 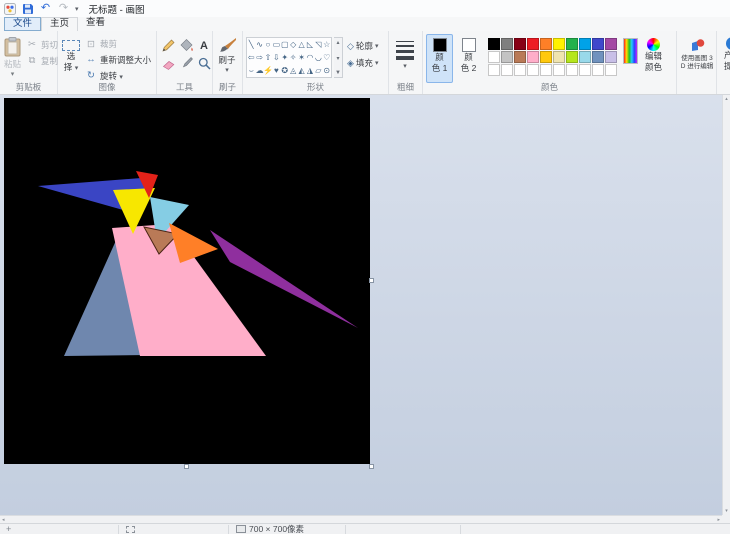 I want to click on color2-button: 颜 色 2, so click(x=468, y=58).